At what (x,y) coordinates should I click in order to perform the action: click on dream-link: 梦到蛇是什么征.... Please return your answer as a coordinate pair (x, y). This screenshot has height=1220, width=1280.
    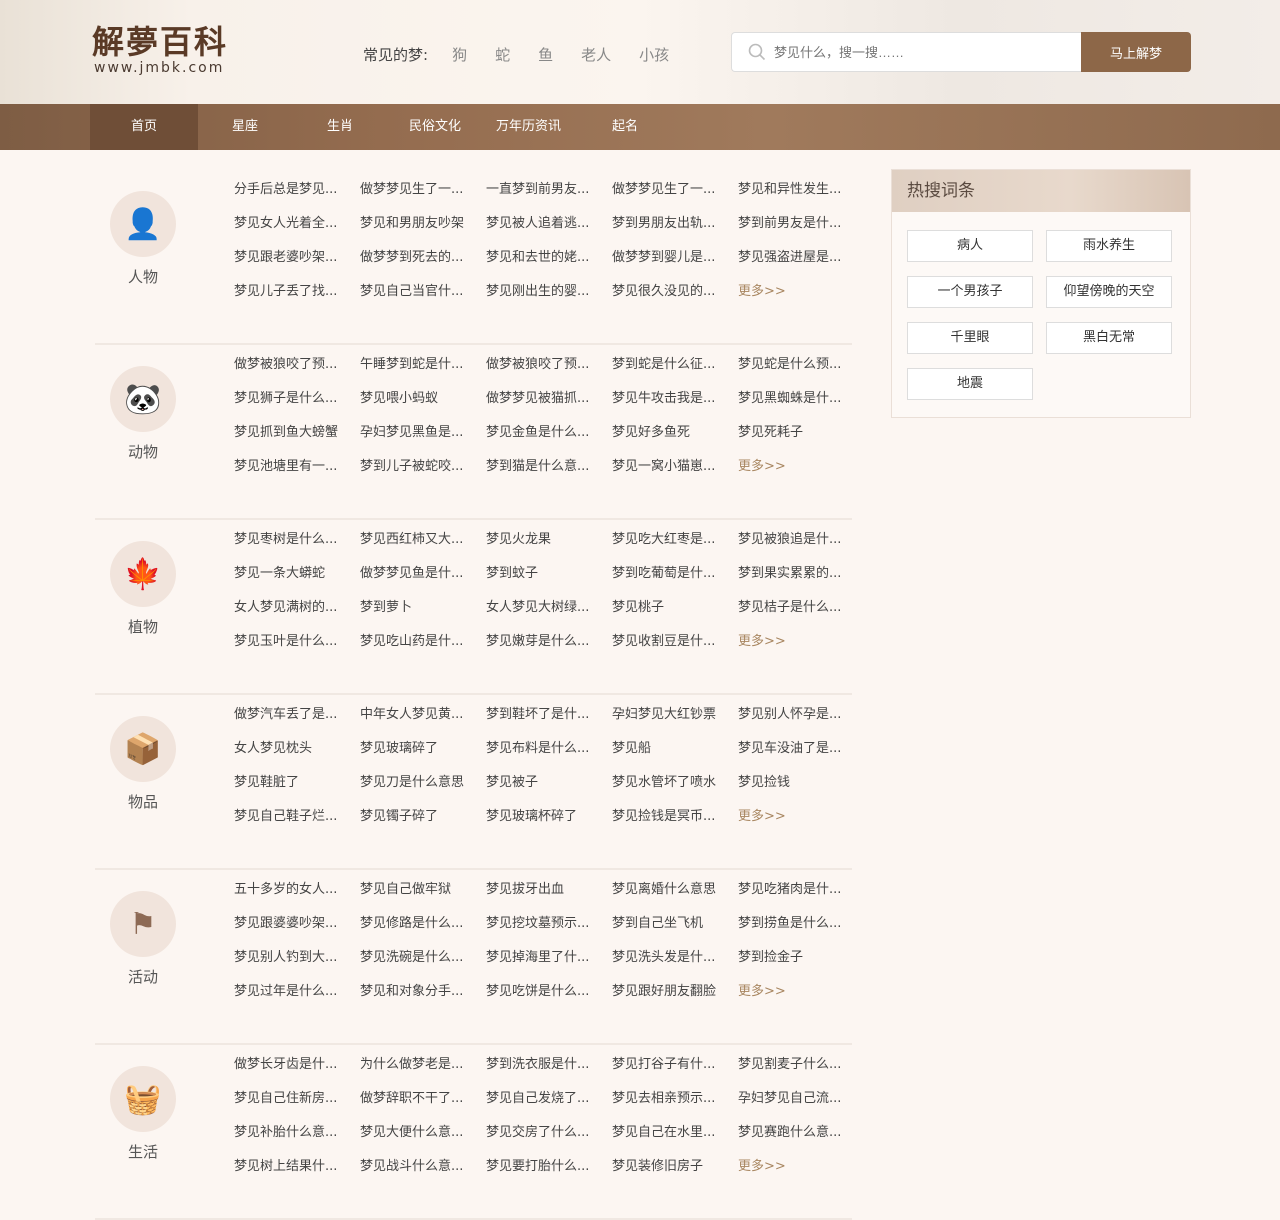
    Looking at the image, I should click on (675, 372).